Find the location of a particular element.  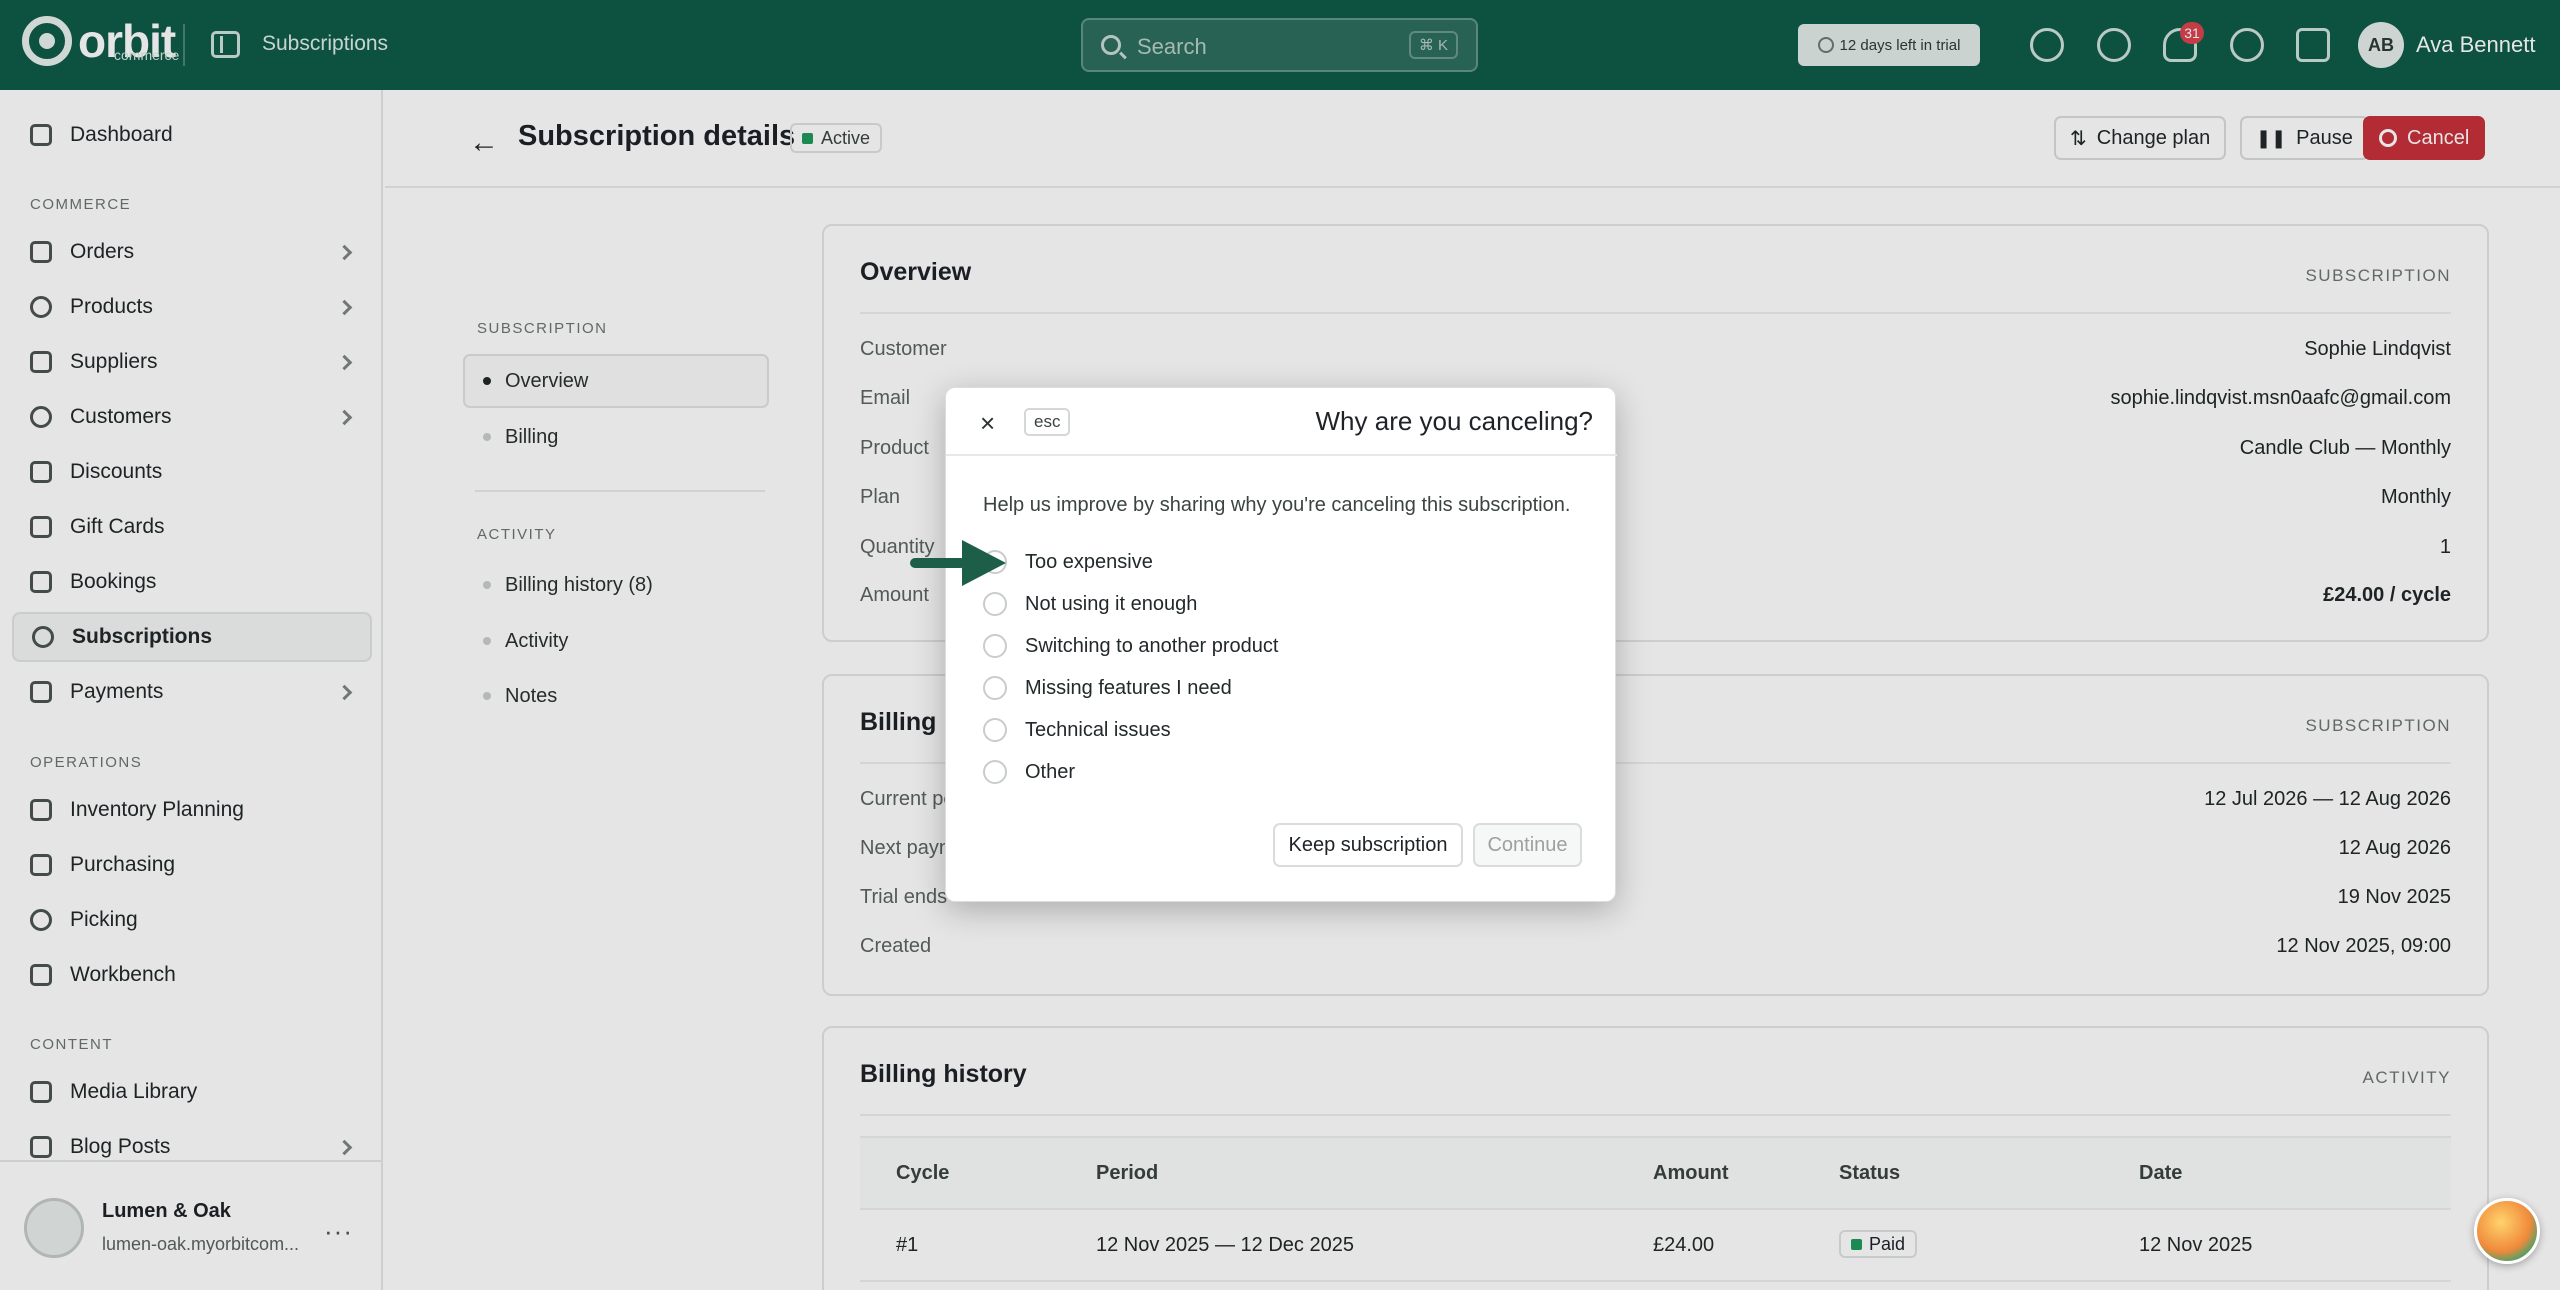

keep-subscription-button: Keep subscription is located at coordinates (1368, 845).